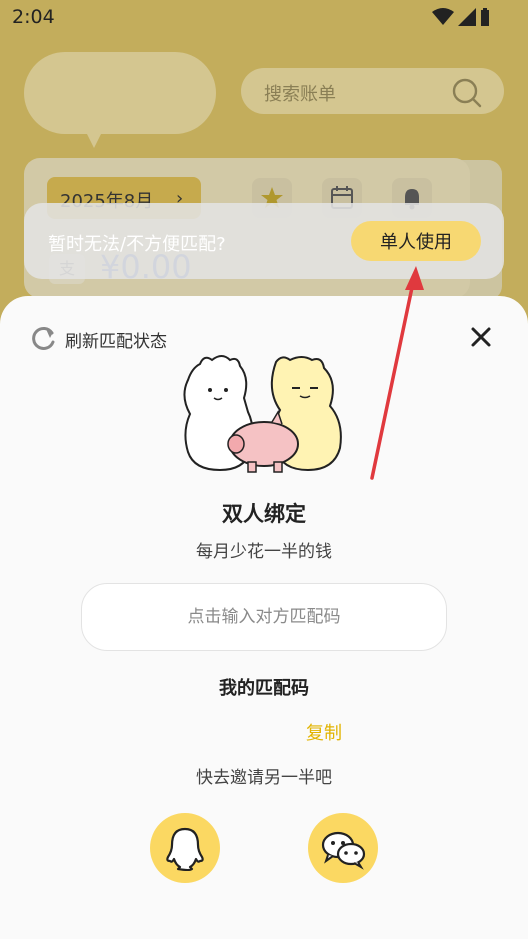  What do you see at coordinates (416, 241) in the screenshot?
I see `single-use-button: 单人使用` at bounding box center [416, 241].